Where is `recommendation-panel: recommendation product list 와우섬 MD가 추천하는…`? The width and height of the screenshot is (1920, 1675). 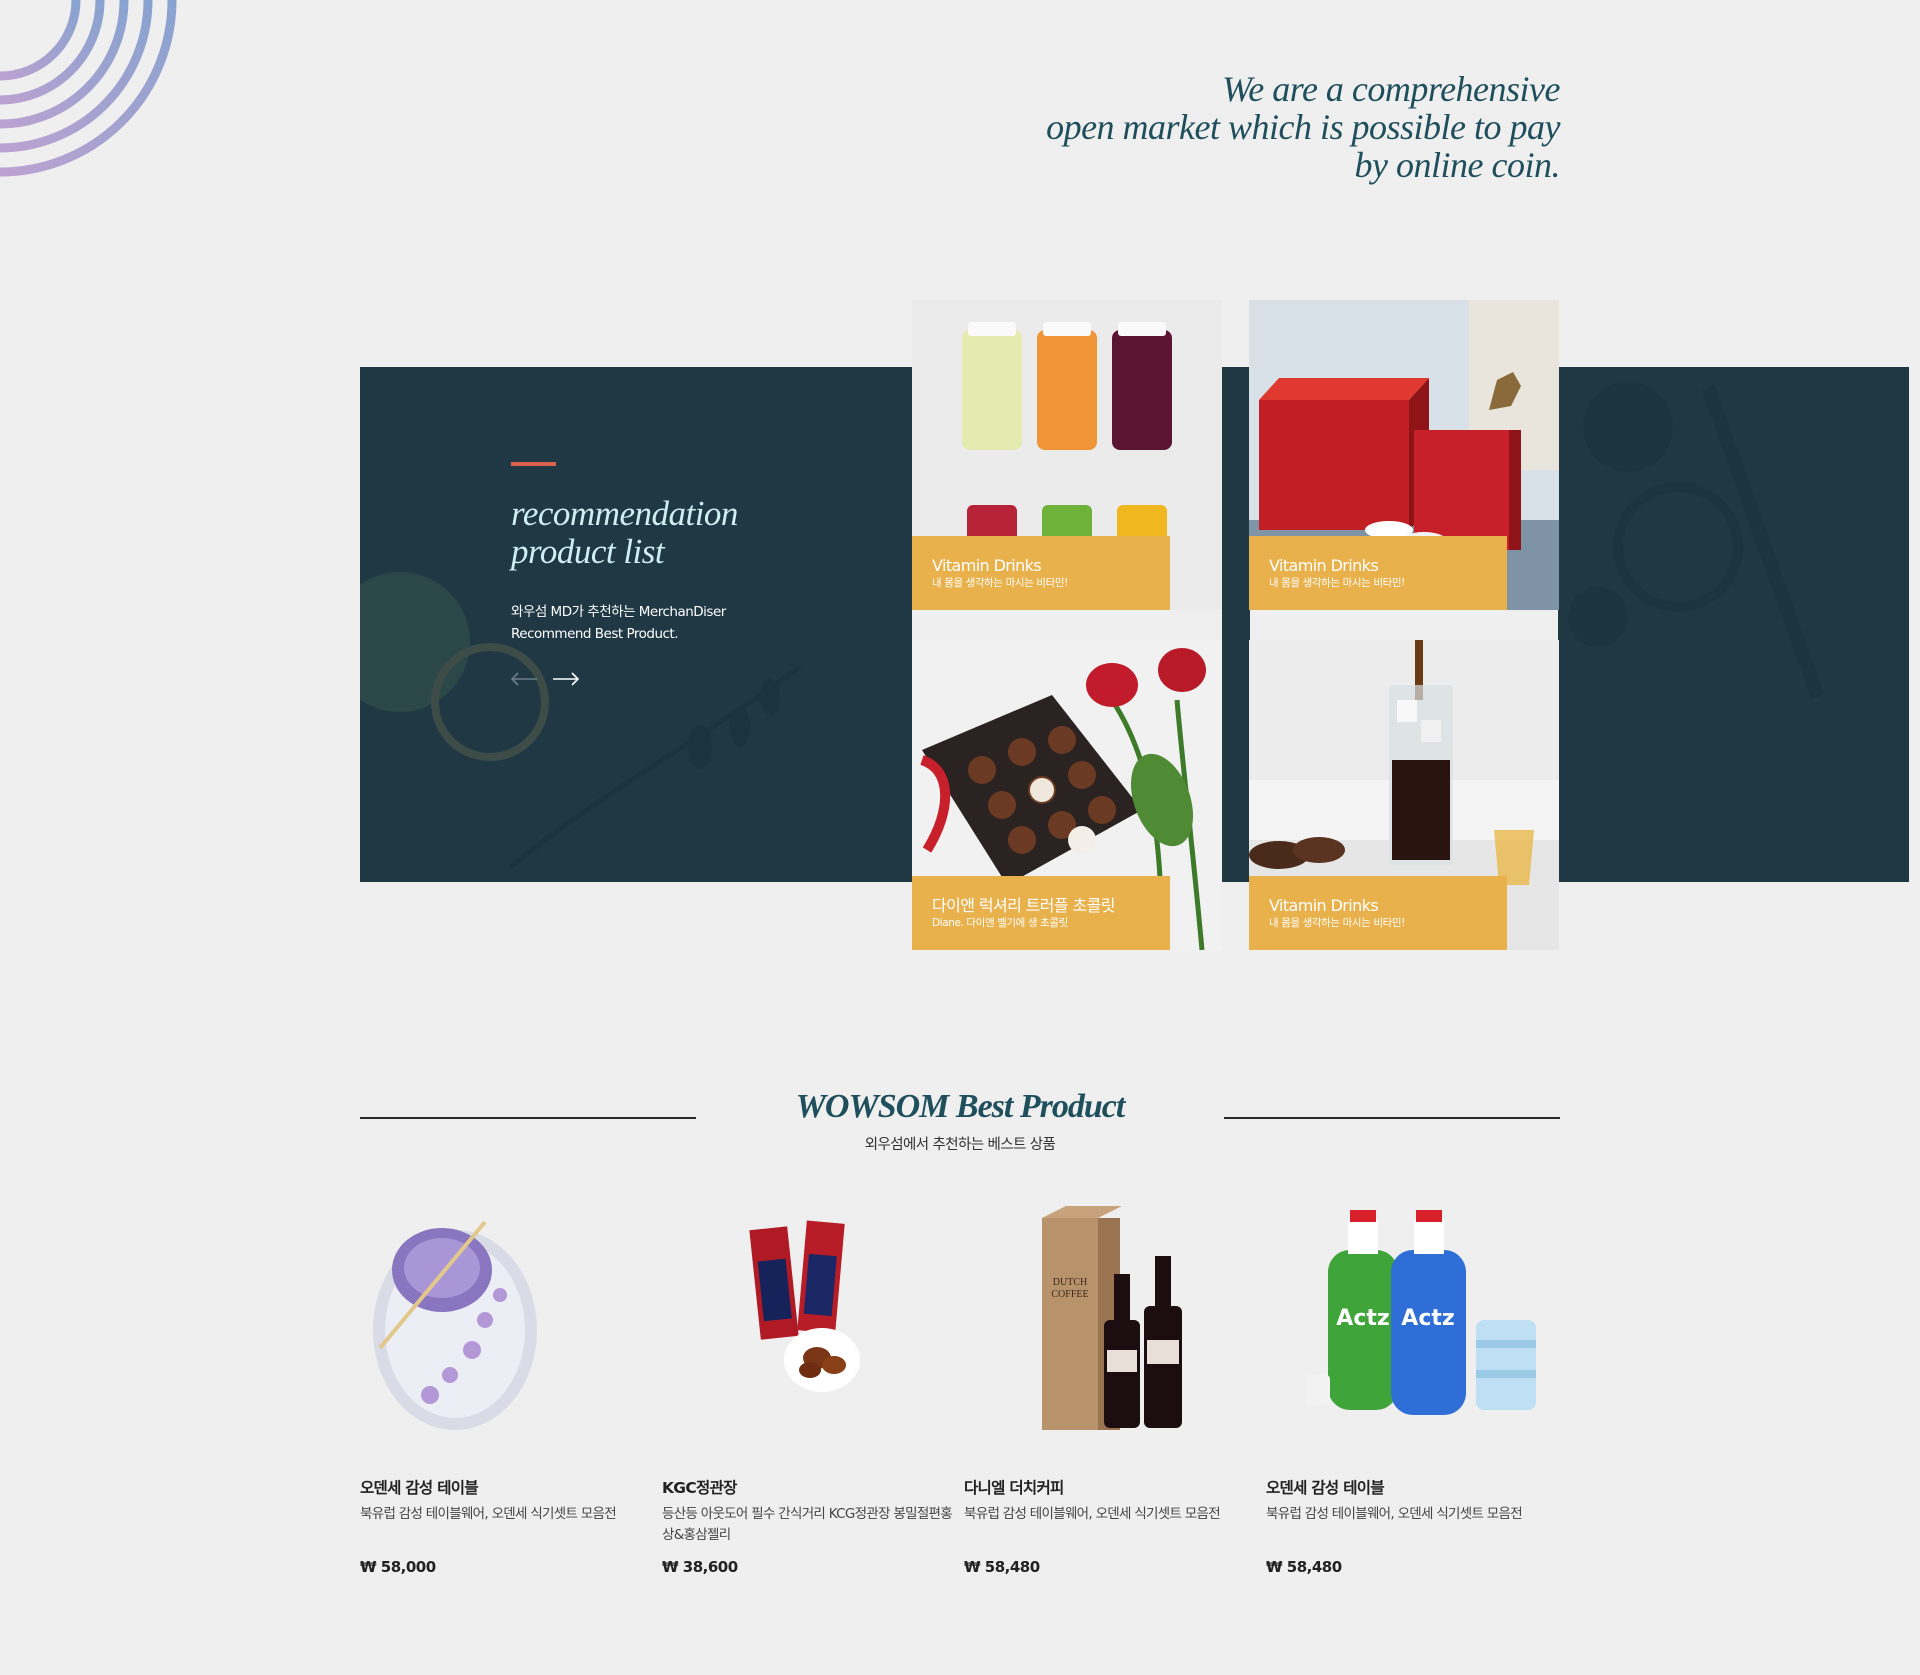
recommendation-panel: recommendation product list 와우섬 MD가 추천하는… is located at coordinates (636, 624).